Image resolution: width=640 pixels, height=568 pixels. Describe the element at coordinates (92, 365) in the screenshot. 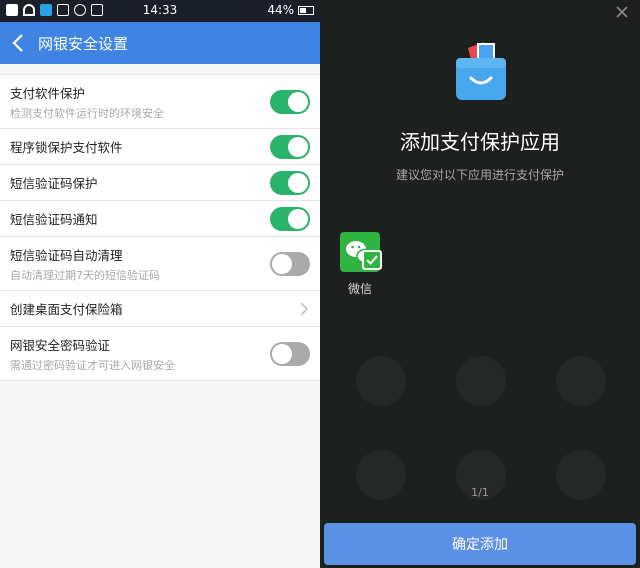

I see `setting-description: 需通过密码验证才可进入网银安全` at that location.